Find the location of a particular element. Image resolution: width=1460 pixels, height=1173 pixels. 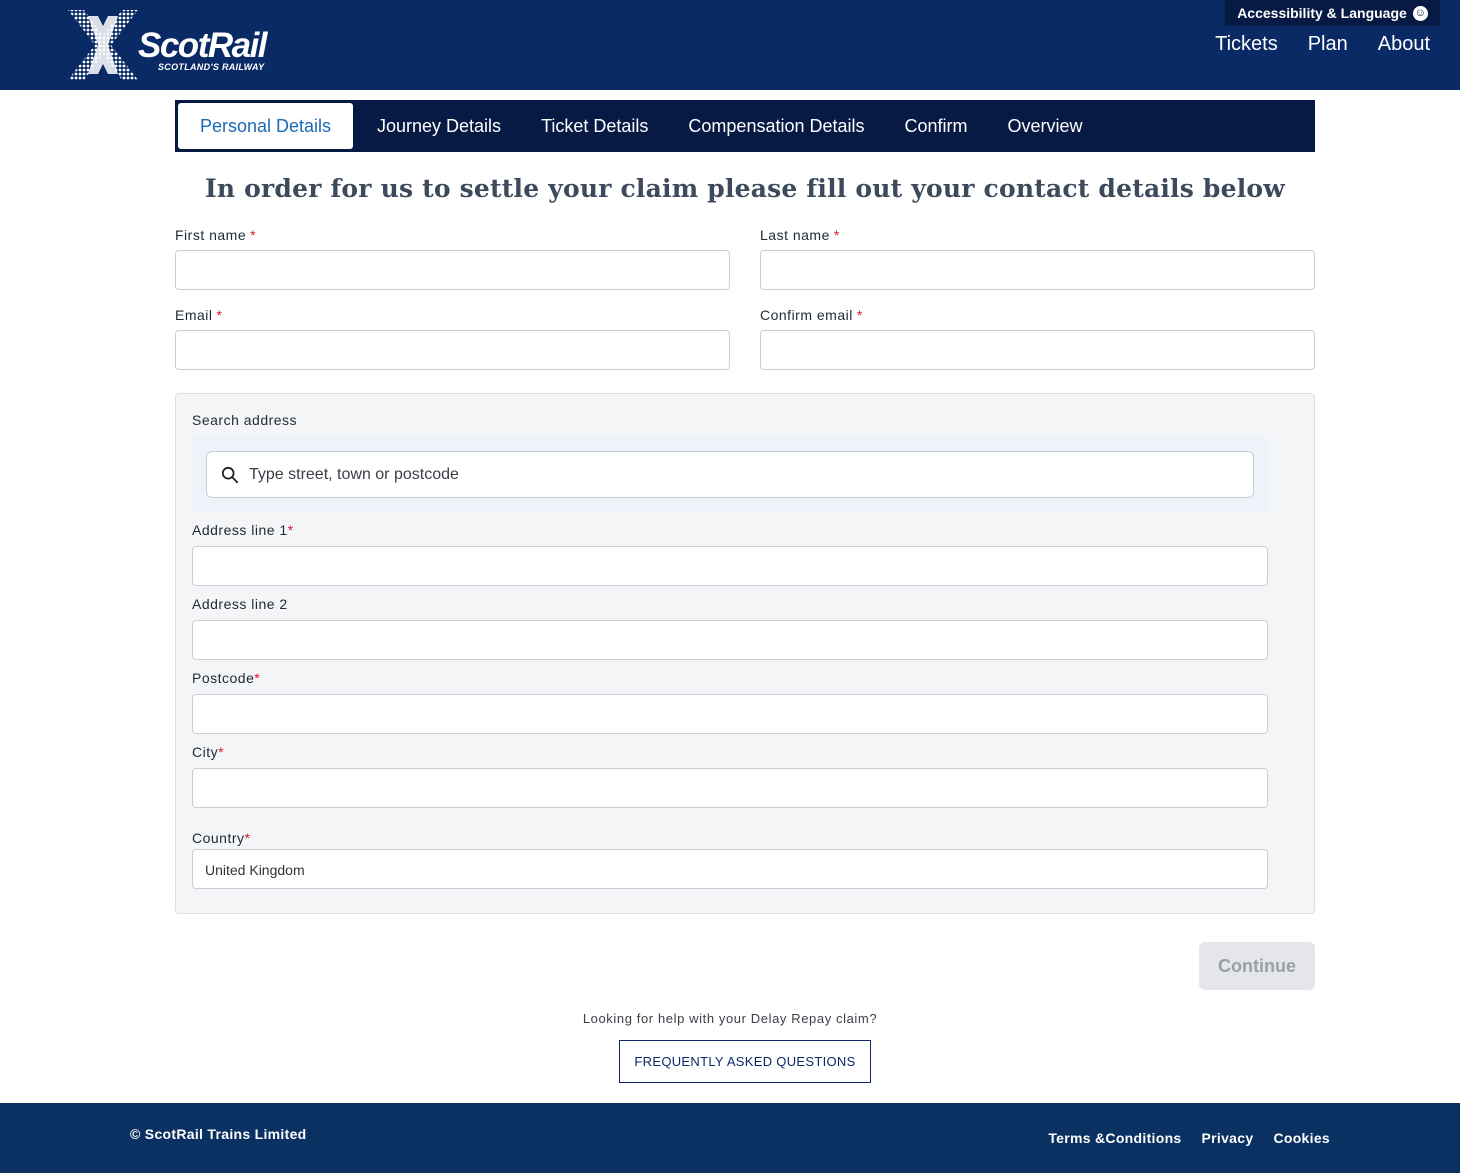

email-input is located at coordinates (452, 350).